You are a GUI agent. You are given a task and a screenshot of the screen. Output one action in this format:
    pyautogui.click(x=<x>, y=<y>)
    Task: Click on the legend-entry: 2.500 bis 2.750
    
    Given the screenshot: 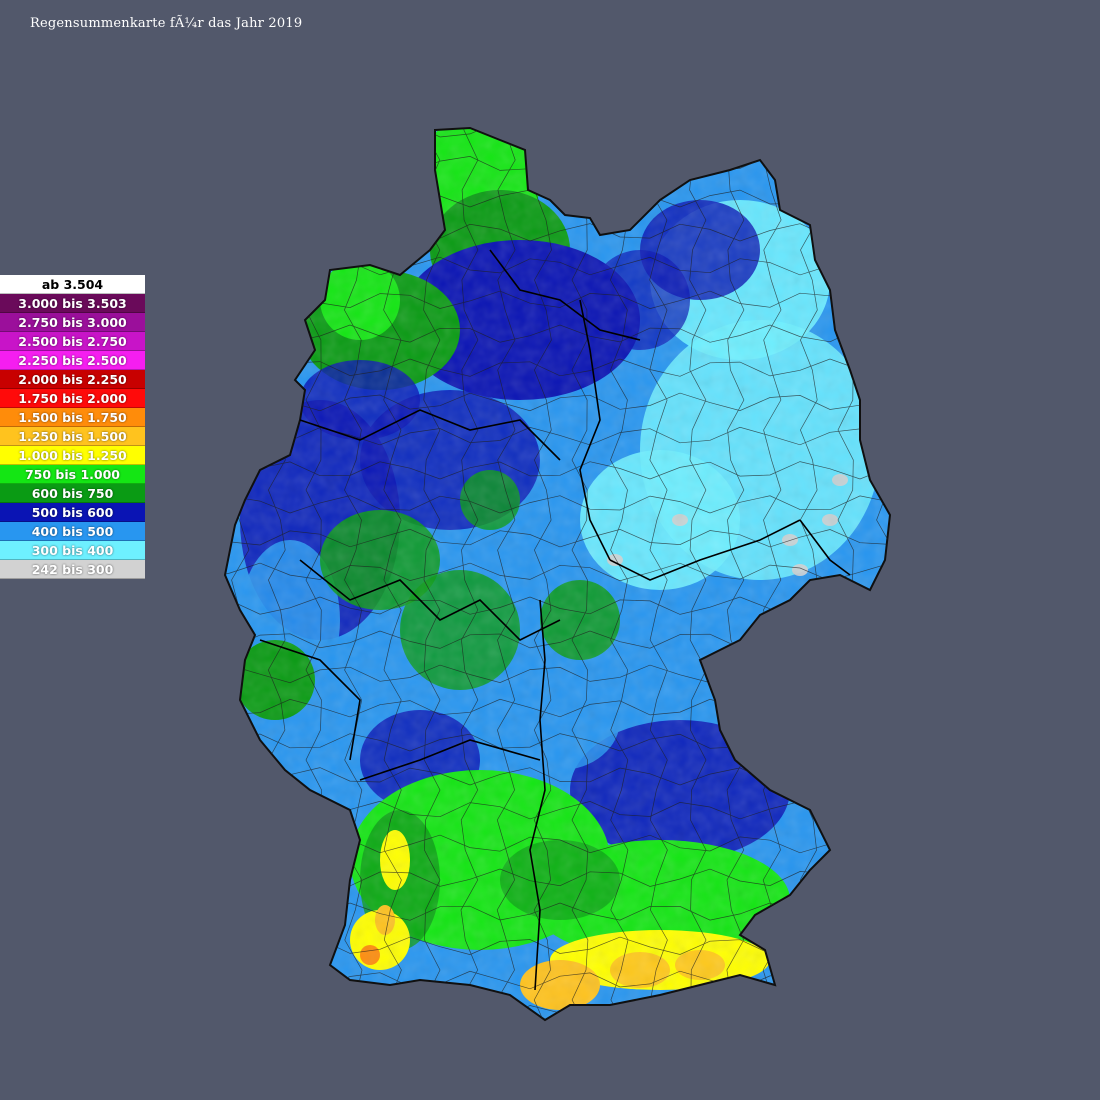 What is the action you would take?
    pyautogui.click(x=72, y=341)
    